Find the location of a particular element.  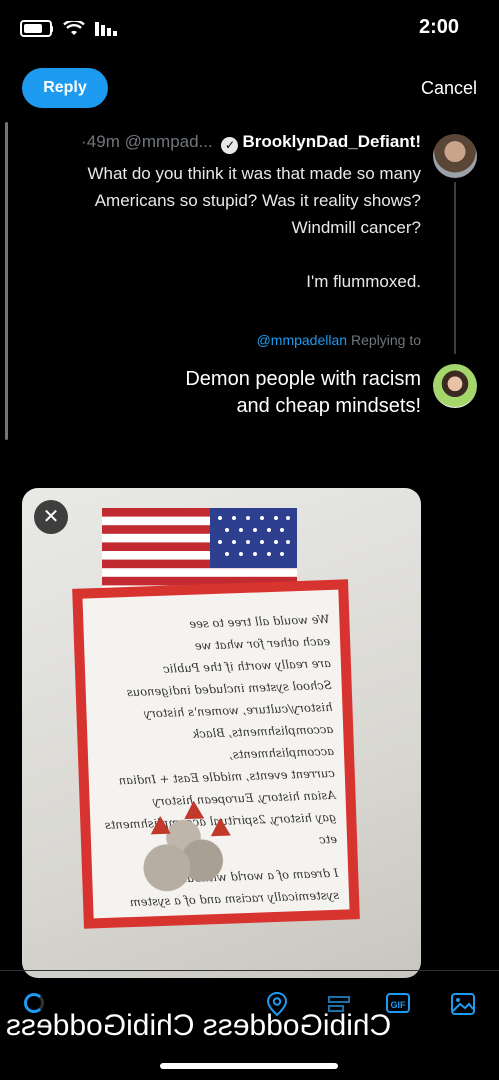

scroll-indicator is located at coordinates (6, 281).